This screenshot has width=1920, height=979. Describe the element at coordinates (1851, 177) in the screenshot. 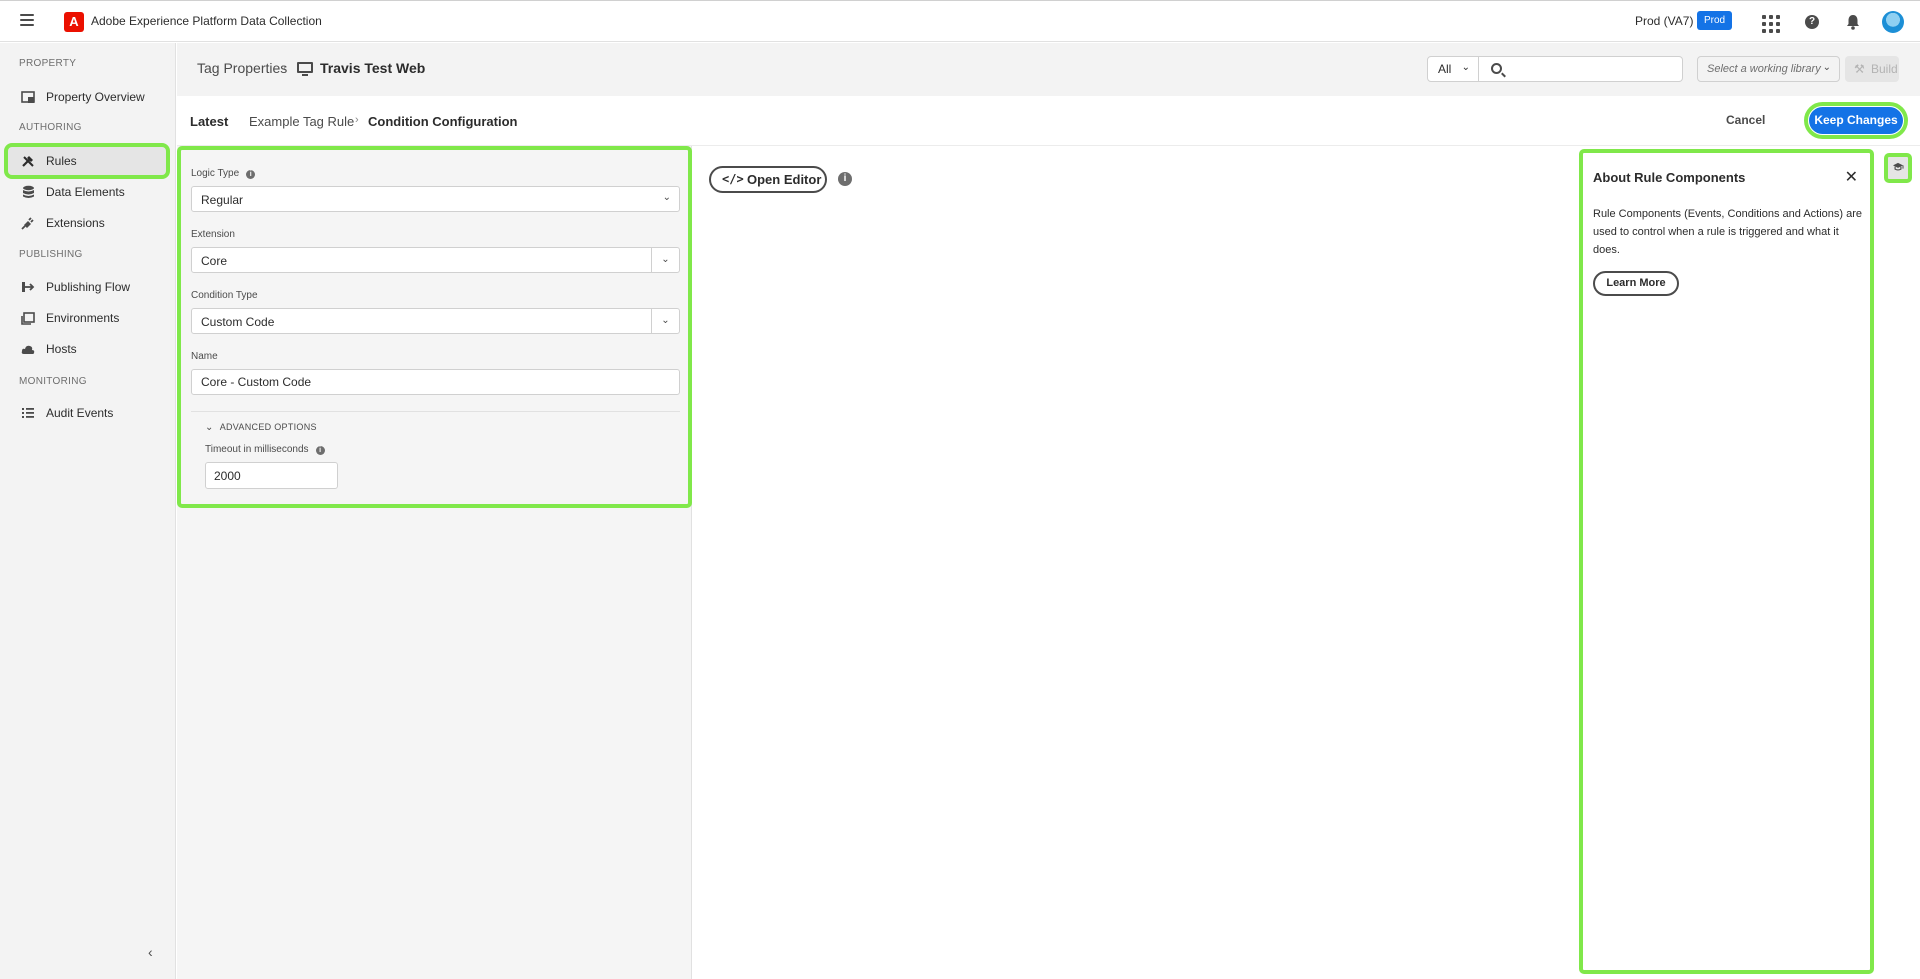

I see `close-icon: ✕` at that location.